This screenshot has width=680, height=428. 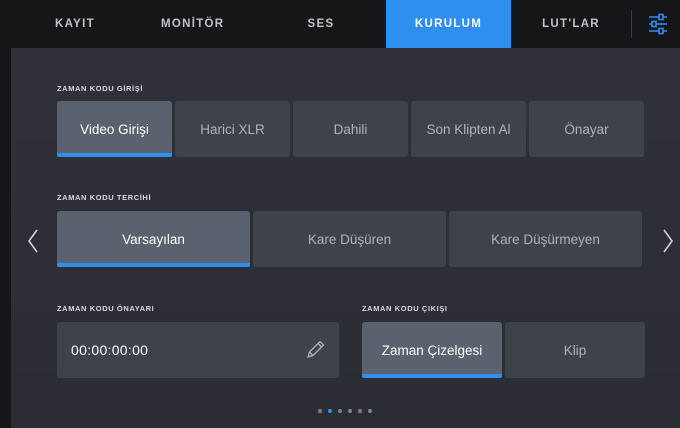 I want to click on option-drop-frame: Kare Düşüren, so click(x=349, y=239).